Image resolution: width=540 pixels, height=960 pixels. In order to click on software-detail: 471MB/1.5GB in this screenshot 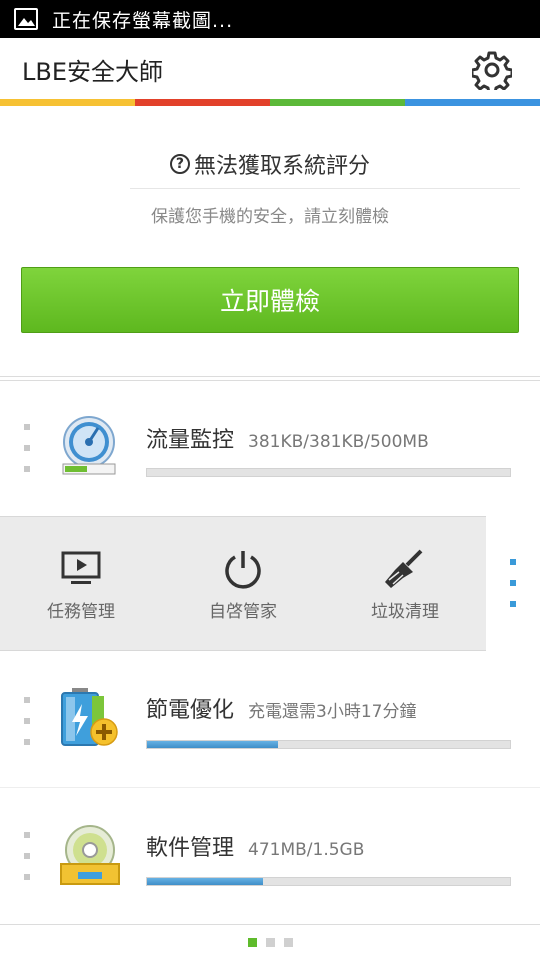, I will do `click(306, 850)`.